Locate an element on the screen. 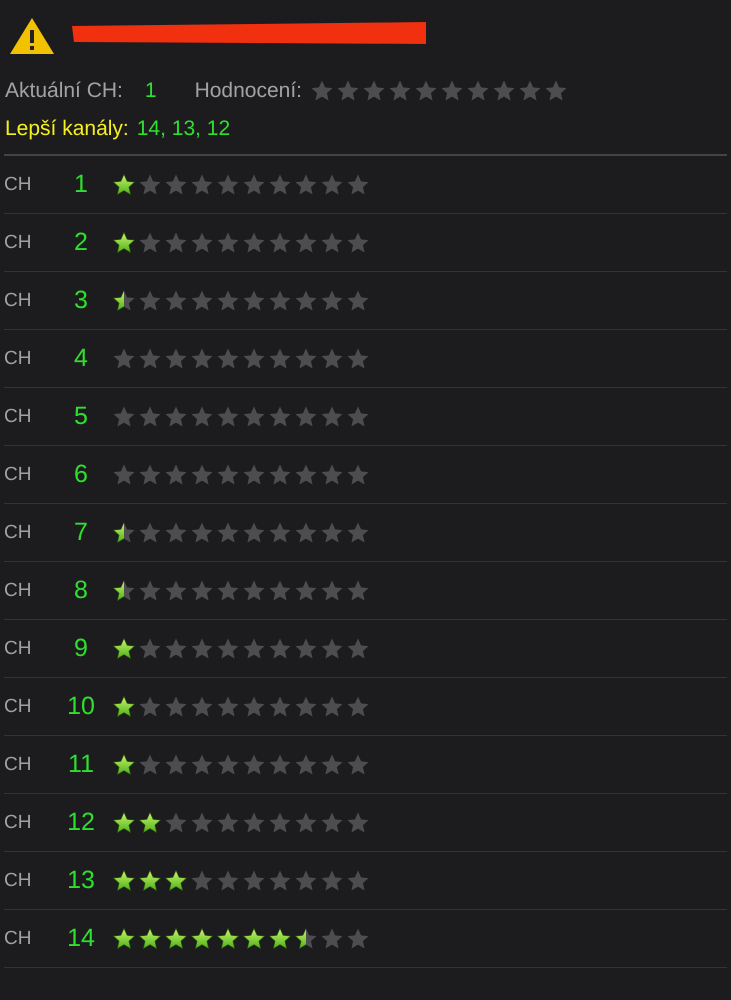 Image resolution: width=731 pixels, height=1000 pixels. channel-number: 13 is located at coordinates (81, 880).